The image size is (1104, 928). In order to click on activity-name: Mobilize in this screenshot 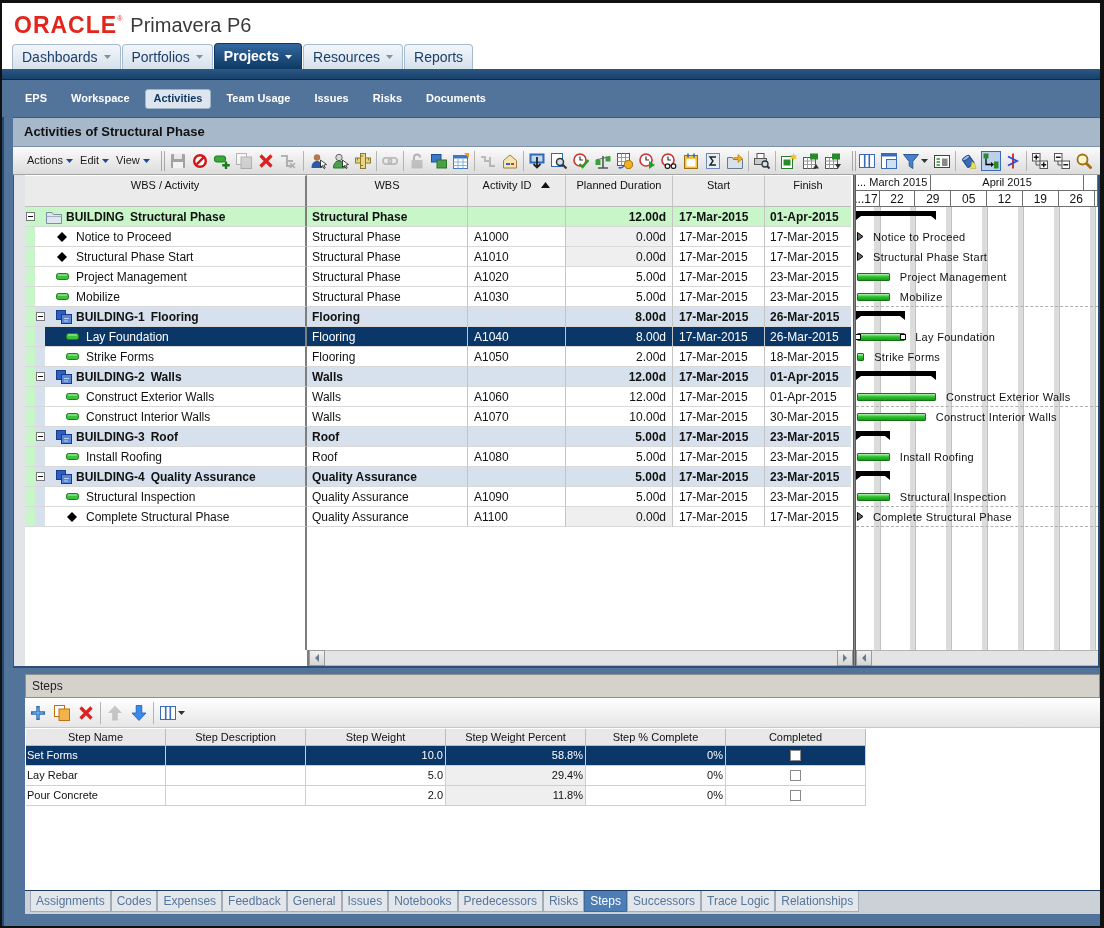, I will do `click(98, 296)`.